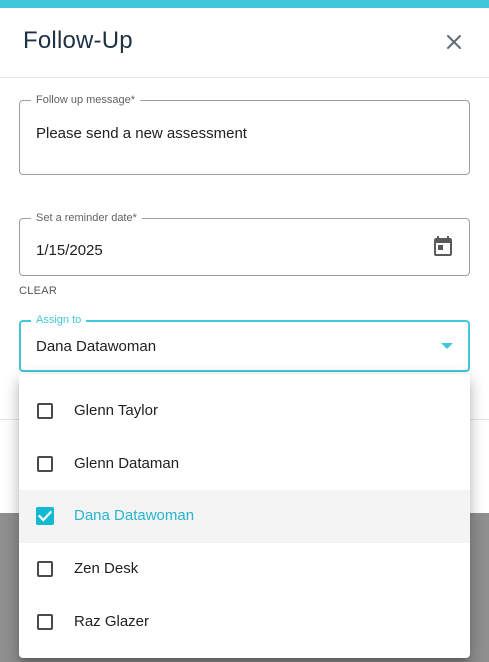 The width and height of the screenshot is (489, 662). I want to click on reminder-date-label: Set a reminder date*, so click(86, 218).